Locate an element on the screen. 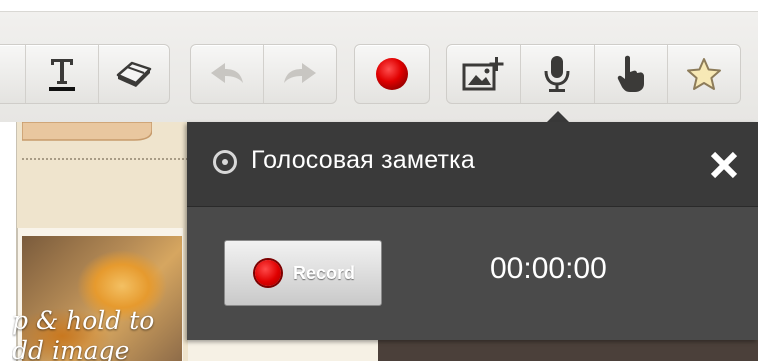 Image resolution: width=758 pixels, height=361 pixels. recording-group is located at coordinates (392, 74).